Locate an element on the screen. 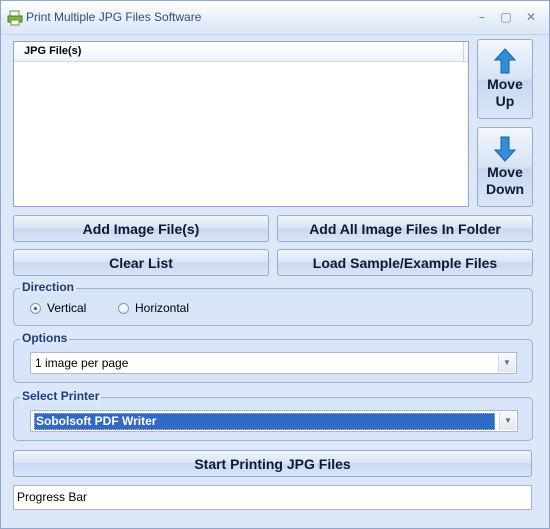 The width and height of the screenshot is (550, 529). list-header: JPG File(s) is located at coordinates (241, 52).